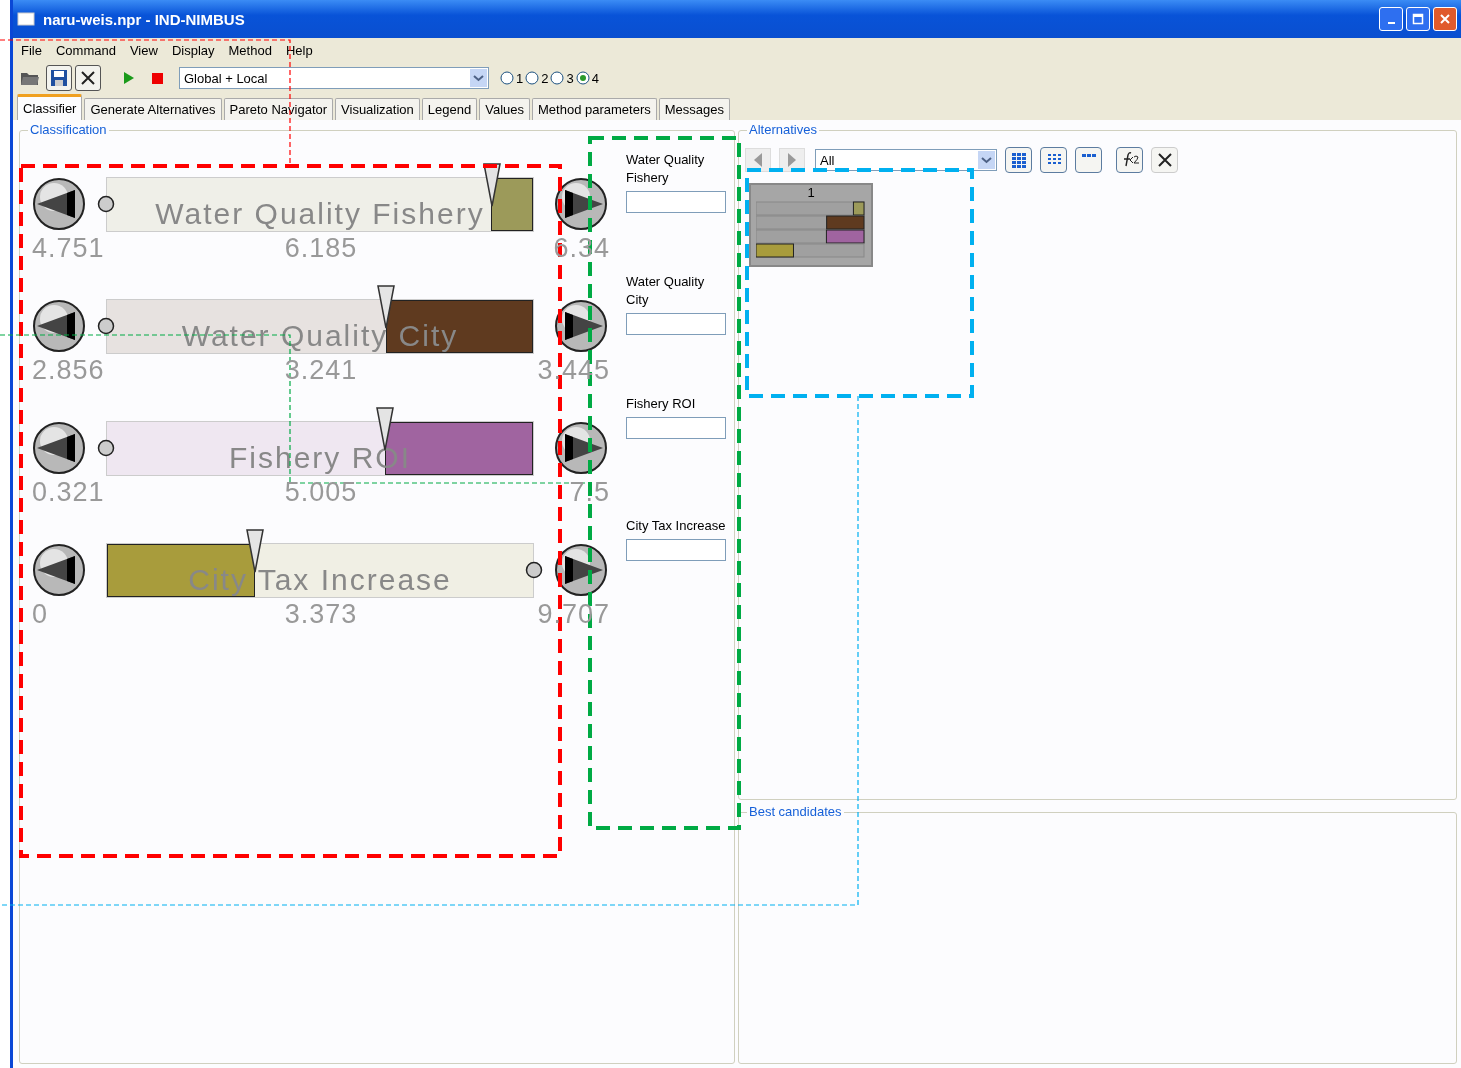 This screenshot has height=1068, width=1461. Describe the element at coordinates (570, 78) in the screenshot. I see `radio-label: 3` at that location.